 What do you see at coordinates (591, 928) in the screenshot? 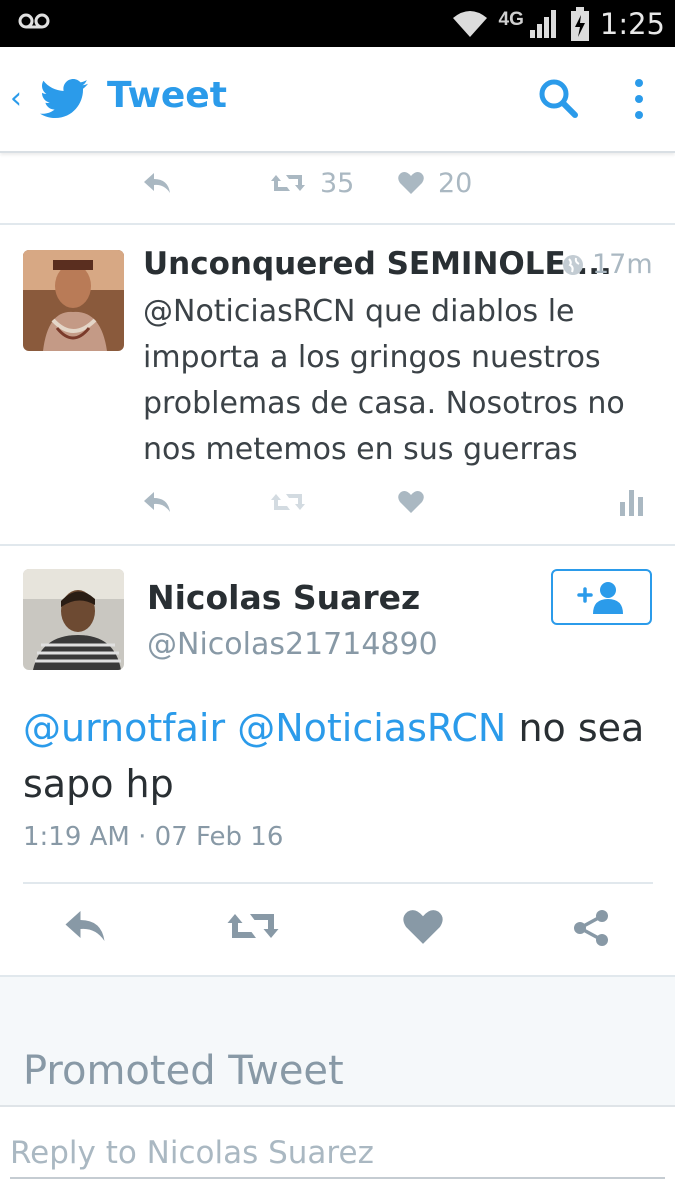
I see `share-icon` at bounding box center [591, 928].